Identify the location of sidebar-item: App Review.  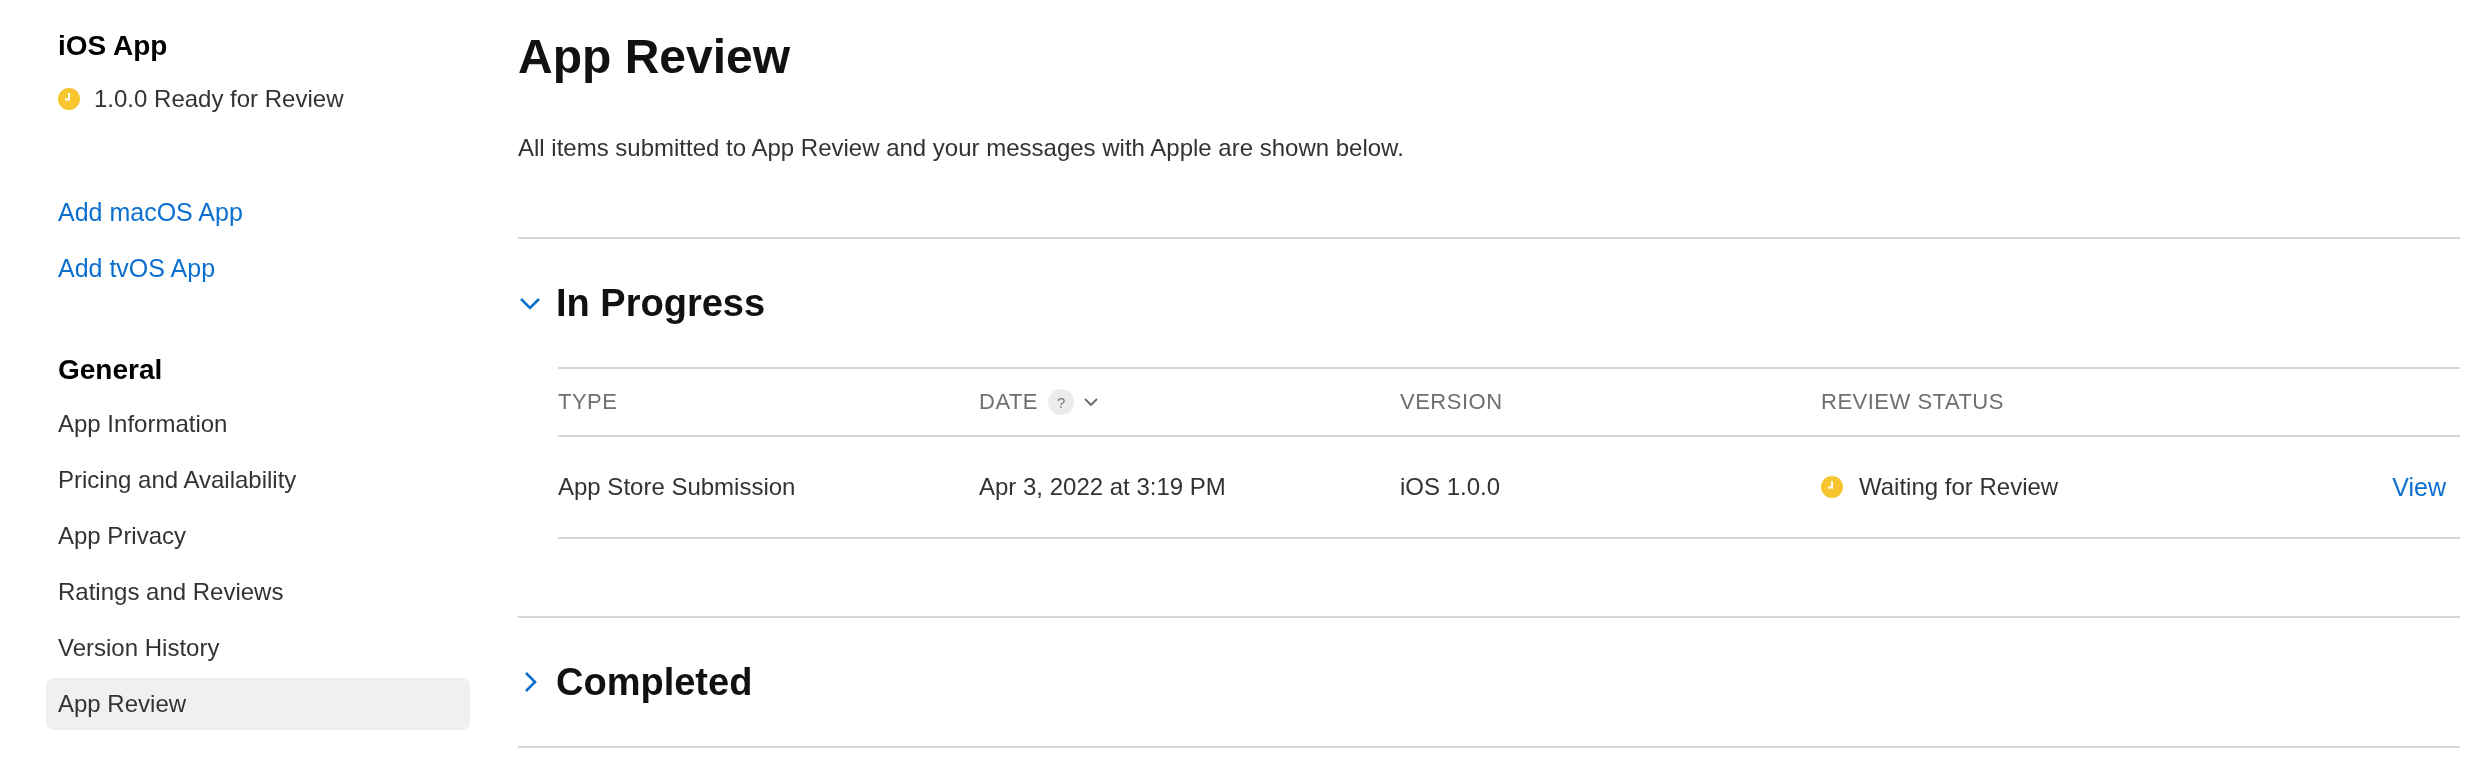
(258, 704).